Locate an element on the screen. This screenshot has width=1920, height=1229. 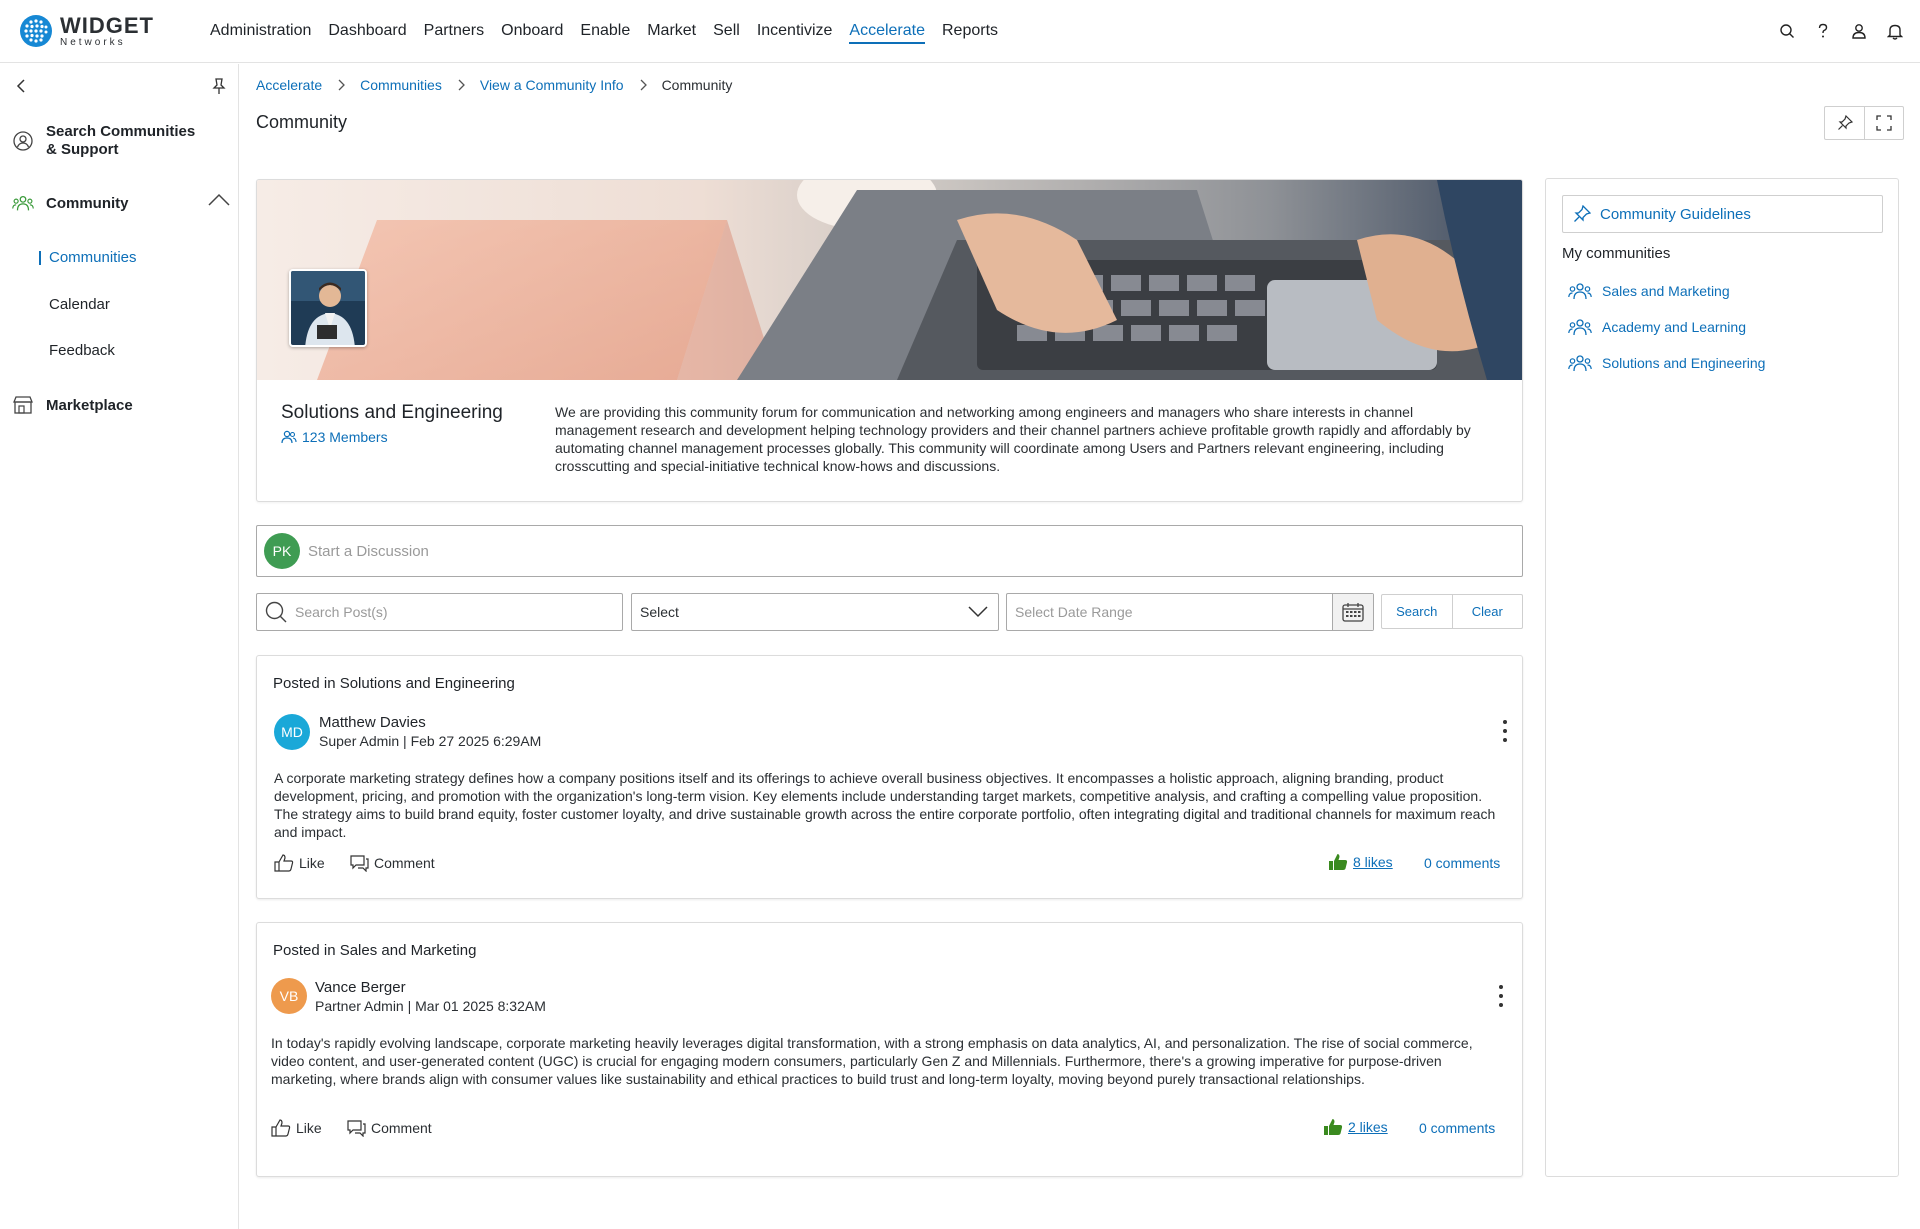
widget-logo-icon is located at coordinates (36, 31).